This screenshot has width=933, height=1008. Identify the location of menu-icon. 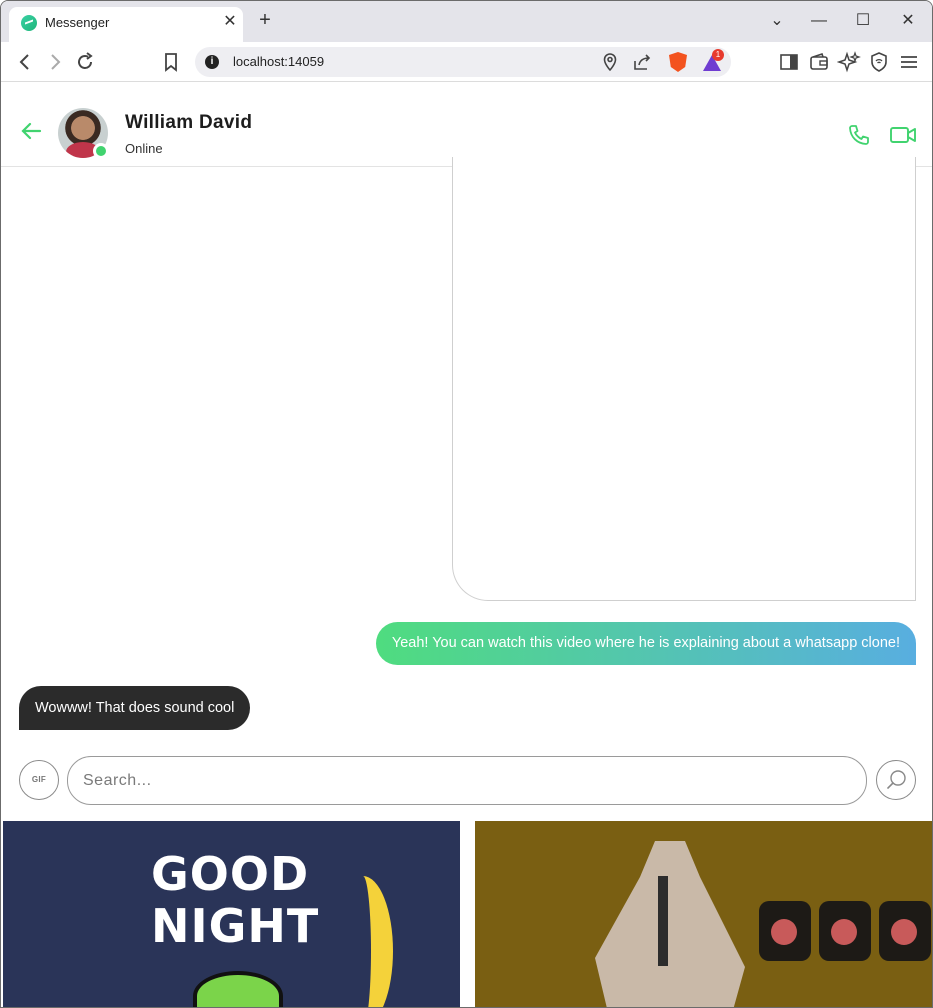
(909, 62).